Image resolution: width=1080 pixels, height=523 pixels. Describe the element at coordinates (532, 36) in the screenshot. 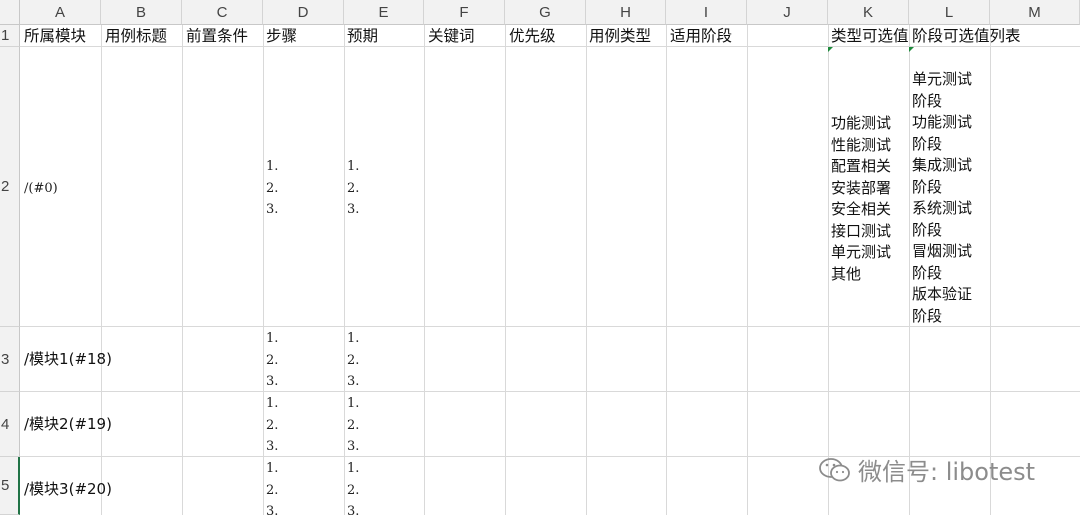

I see `cell-g1-priority-header: 优先级` at that location.